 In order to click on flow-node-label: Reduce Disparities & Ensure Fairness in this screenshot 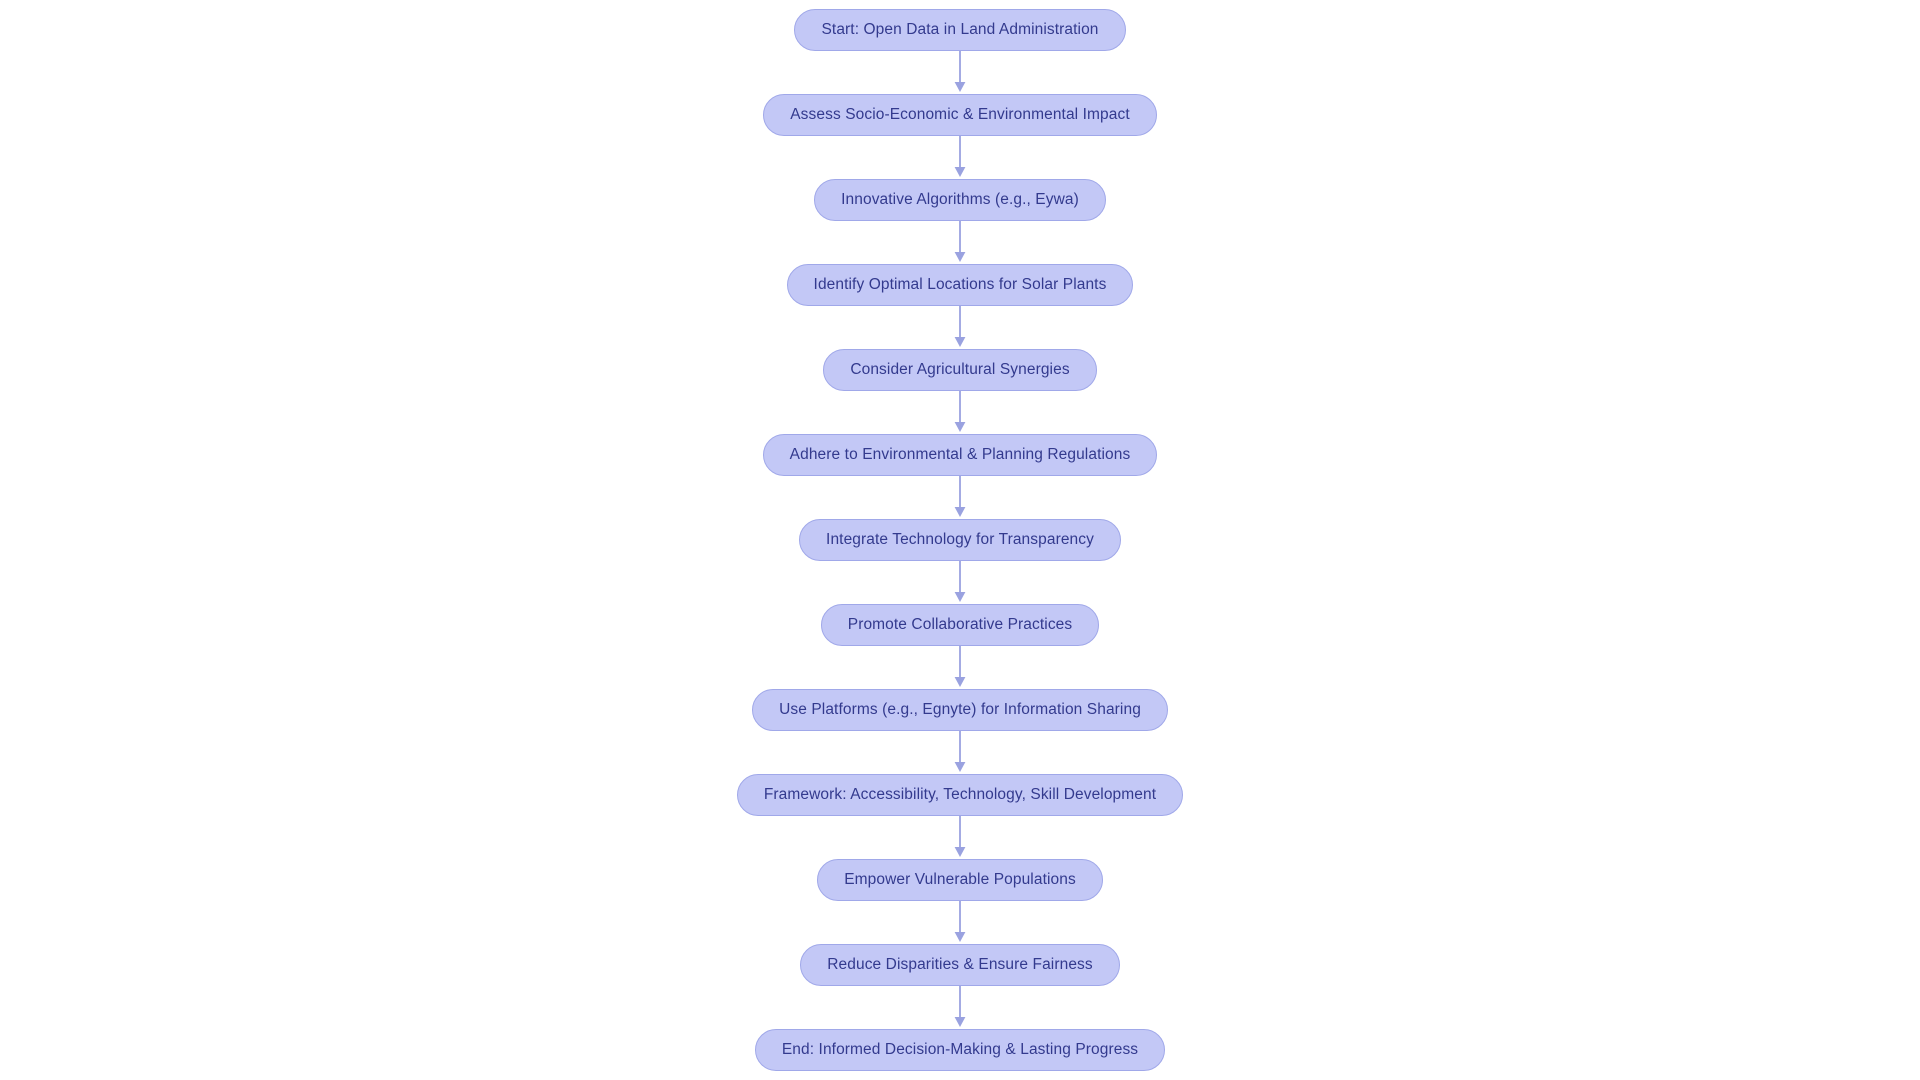, I will do `click(960, 965)`.